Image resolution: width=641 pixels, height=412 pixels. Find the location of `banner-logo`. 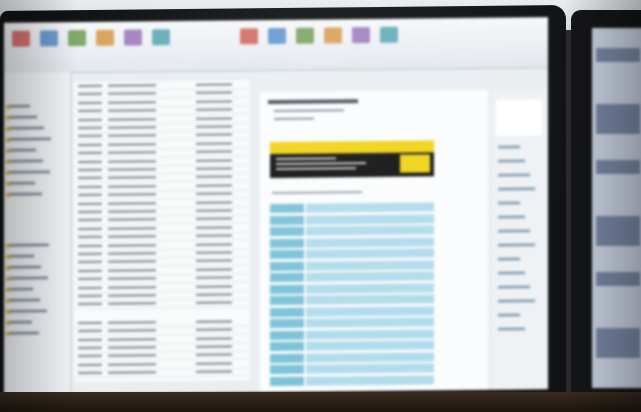

banner-logo is located at coordinates (415, 163).